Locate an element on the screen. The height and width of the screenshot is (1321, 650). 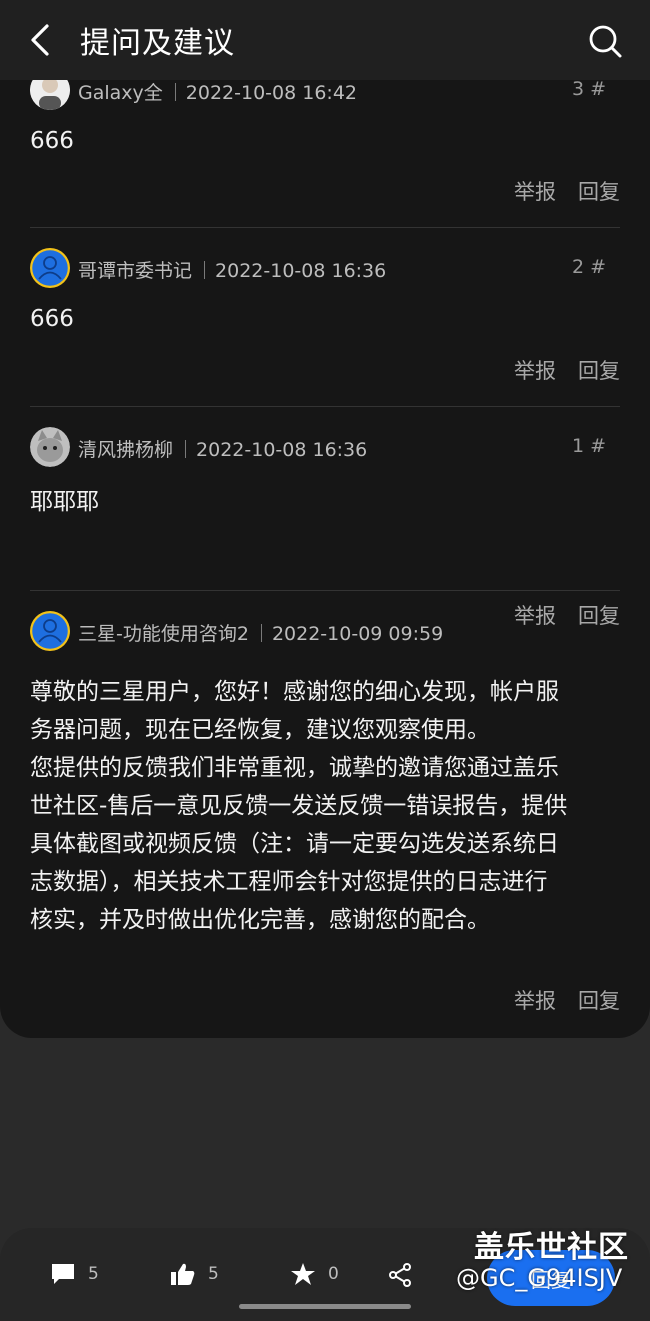
username: Galaxy全 is located at coordinates (120, 93).